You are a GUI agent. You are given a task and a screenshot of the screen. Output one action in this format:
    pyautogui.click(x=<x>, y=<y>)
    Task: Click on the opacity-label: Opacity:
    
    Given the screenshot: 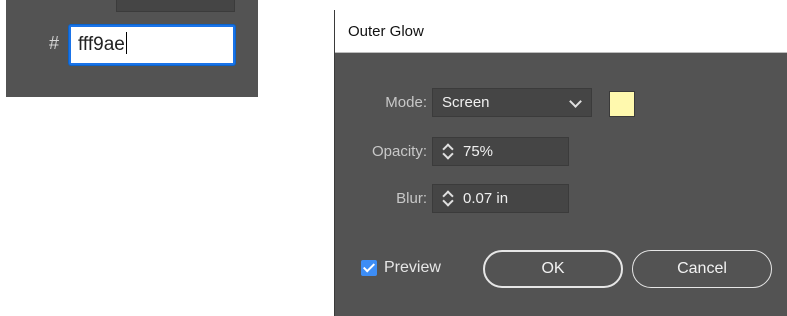 What is the action you would take?
    pyautogui.click(x=399, y=151)
    